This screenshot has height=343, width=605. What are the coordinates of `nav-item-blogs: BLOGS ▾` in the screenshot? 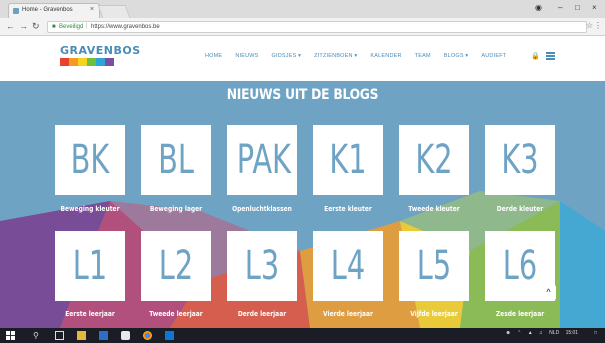 It's located at (456, 56).